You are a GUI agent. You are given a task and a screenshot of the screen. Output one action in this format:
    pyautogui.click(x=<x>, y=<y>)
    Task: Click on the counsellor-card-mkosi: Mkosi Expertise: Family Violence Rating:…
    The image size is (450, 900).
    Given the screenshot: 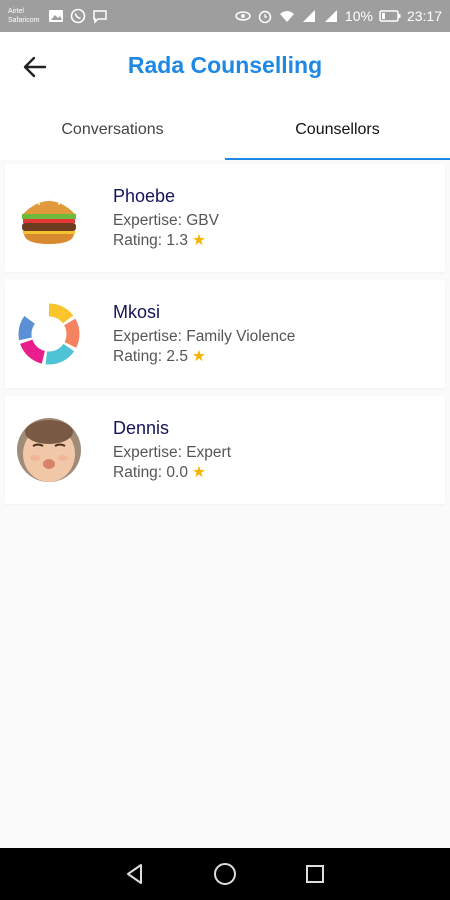 What is the action you would take?
    pyautogui.click(x=225, y=334)
    